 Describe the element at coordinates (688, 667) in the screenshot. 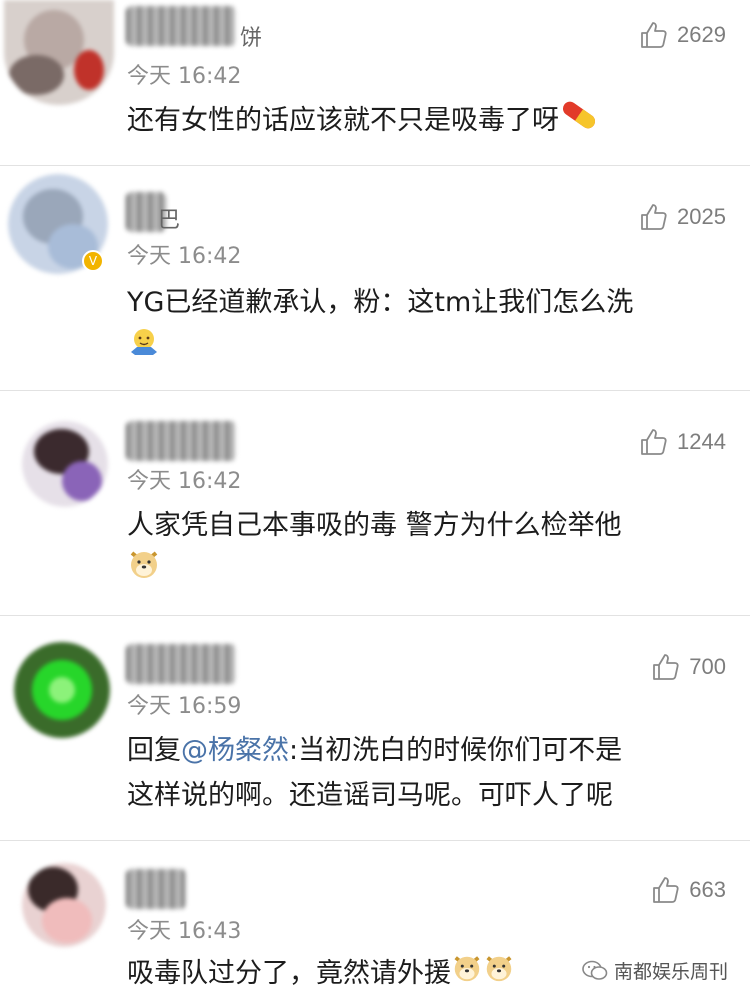

I see `like-button: 700` at that location.